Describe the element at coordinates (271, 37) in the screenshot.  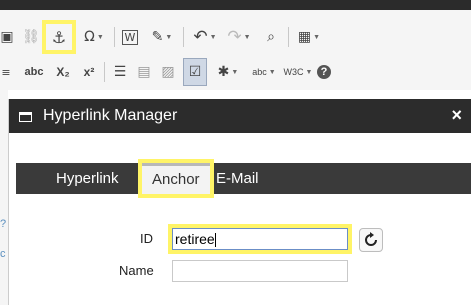
I see `find-replace-icon: ⌕` at that location.